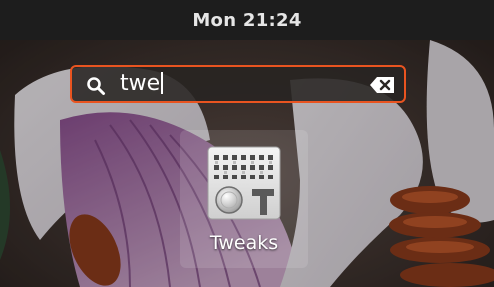 This screenshot has height=287, width=494. What do you see at coordinates (162, 83) in the screenshot?
I see `text-cursor` at bounding box center [162, 83].